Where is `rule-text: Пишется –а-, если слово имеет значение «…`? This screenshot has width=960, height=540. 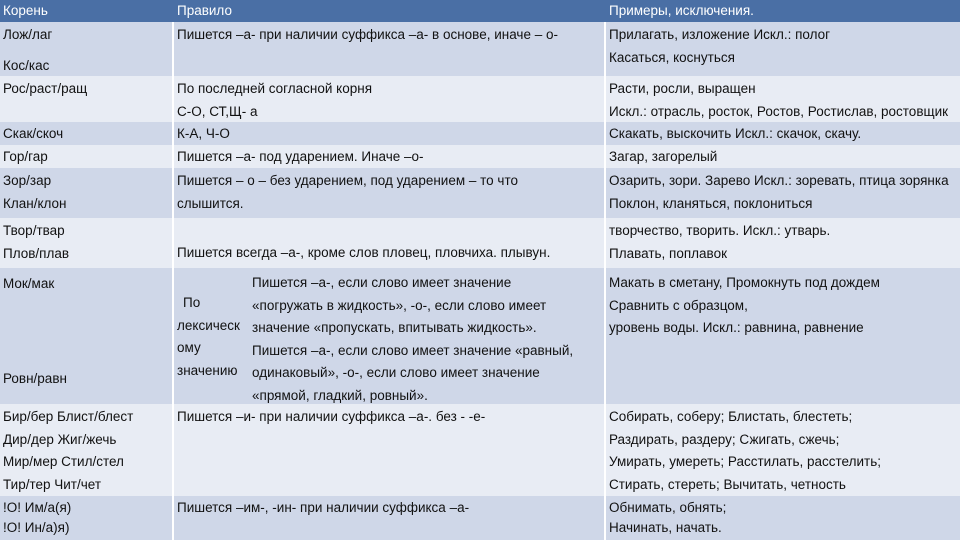
rule-text: Пишется –а-, если слово имеет значение «… is located at coordinates (413, 350).